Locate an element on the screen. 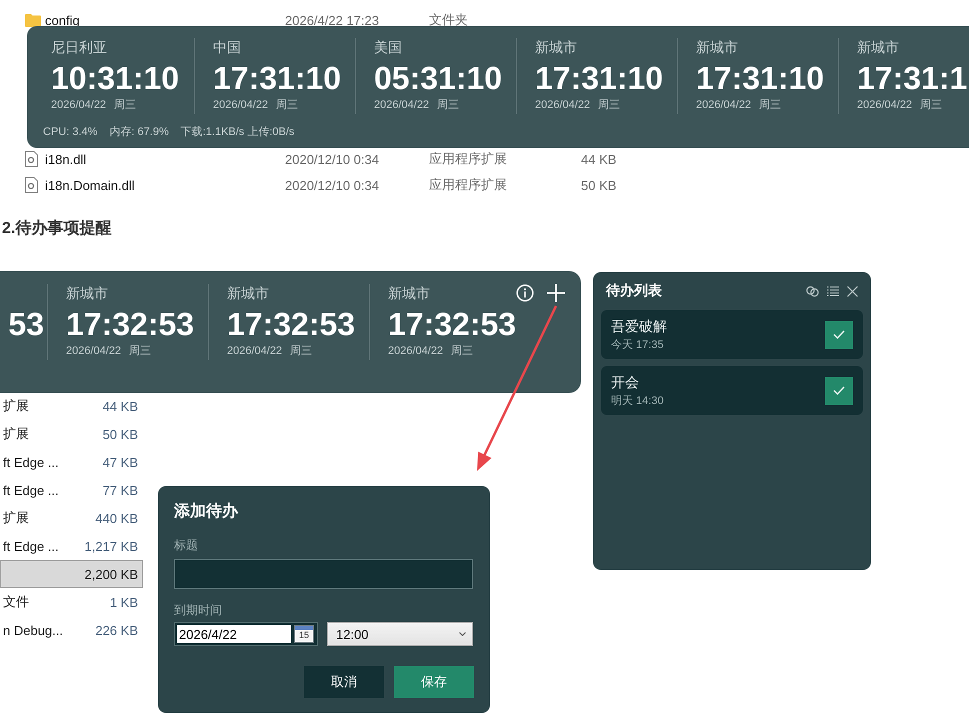 The width and height of the screenshot is (969, 728). file-row: 2,200 KB is located at coordinates (71, 574).